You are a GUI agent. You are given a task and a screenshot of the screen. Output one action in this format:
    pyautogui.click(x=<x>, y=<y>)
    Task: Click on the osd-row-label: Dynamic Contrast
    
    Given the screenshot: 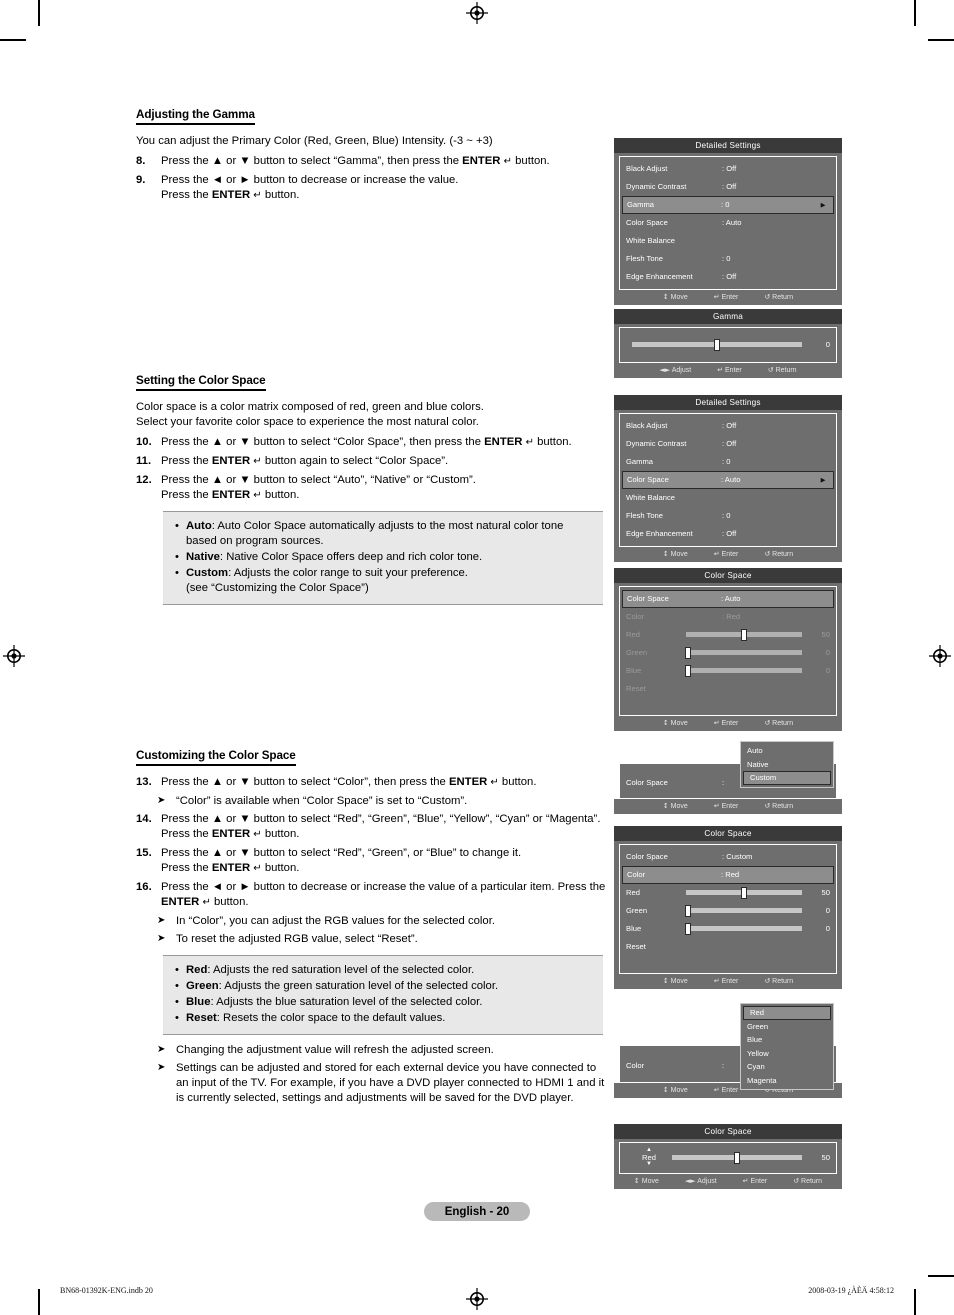 What is the action you would take?
    pyautogui.click(x=656, y=186)
    